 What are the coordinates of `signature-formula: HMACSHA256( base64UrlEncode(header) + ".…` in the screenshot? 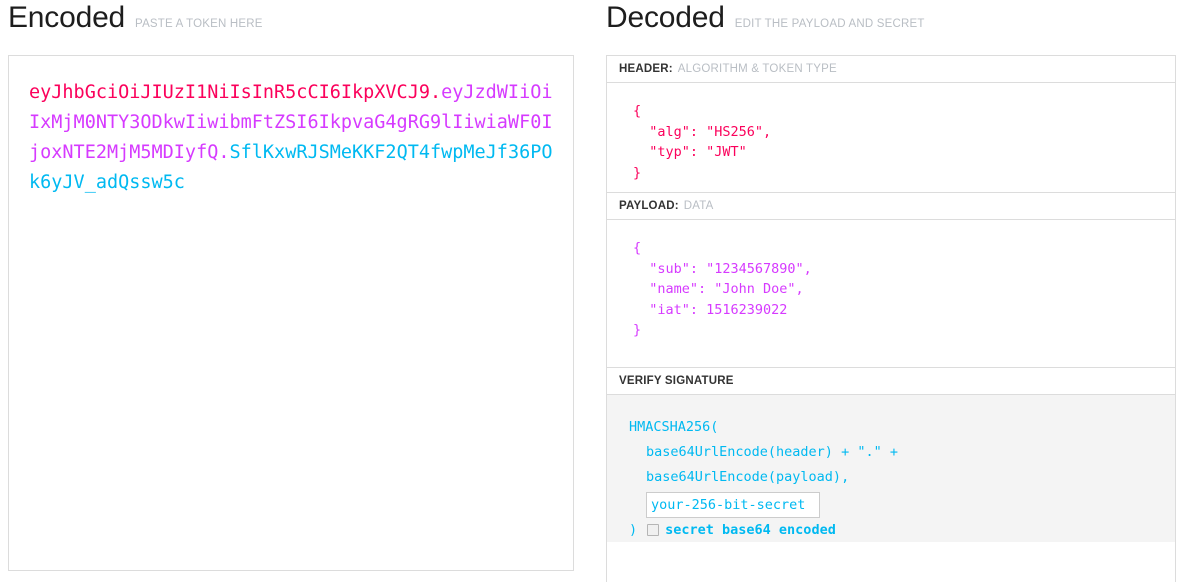 It's located at (891, 467).